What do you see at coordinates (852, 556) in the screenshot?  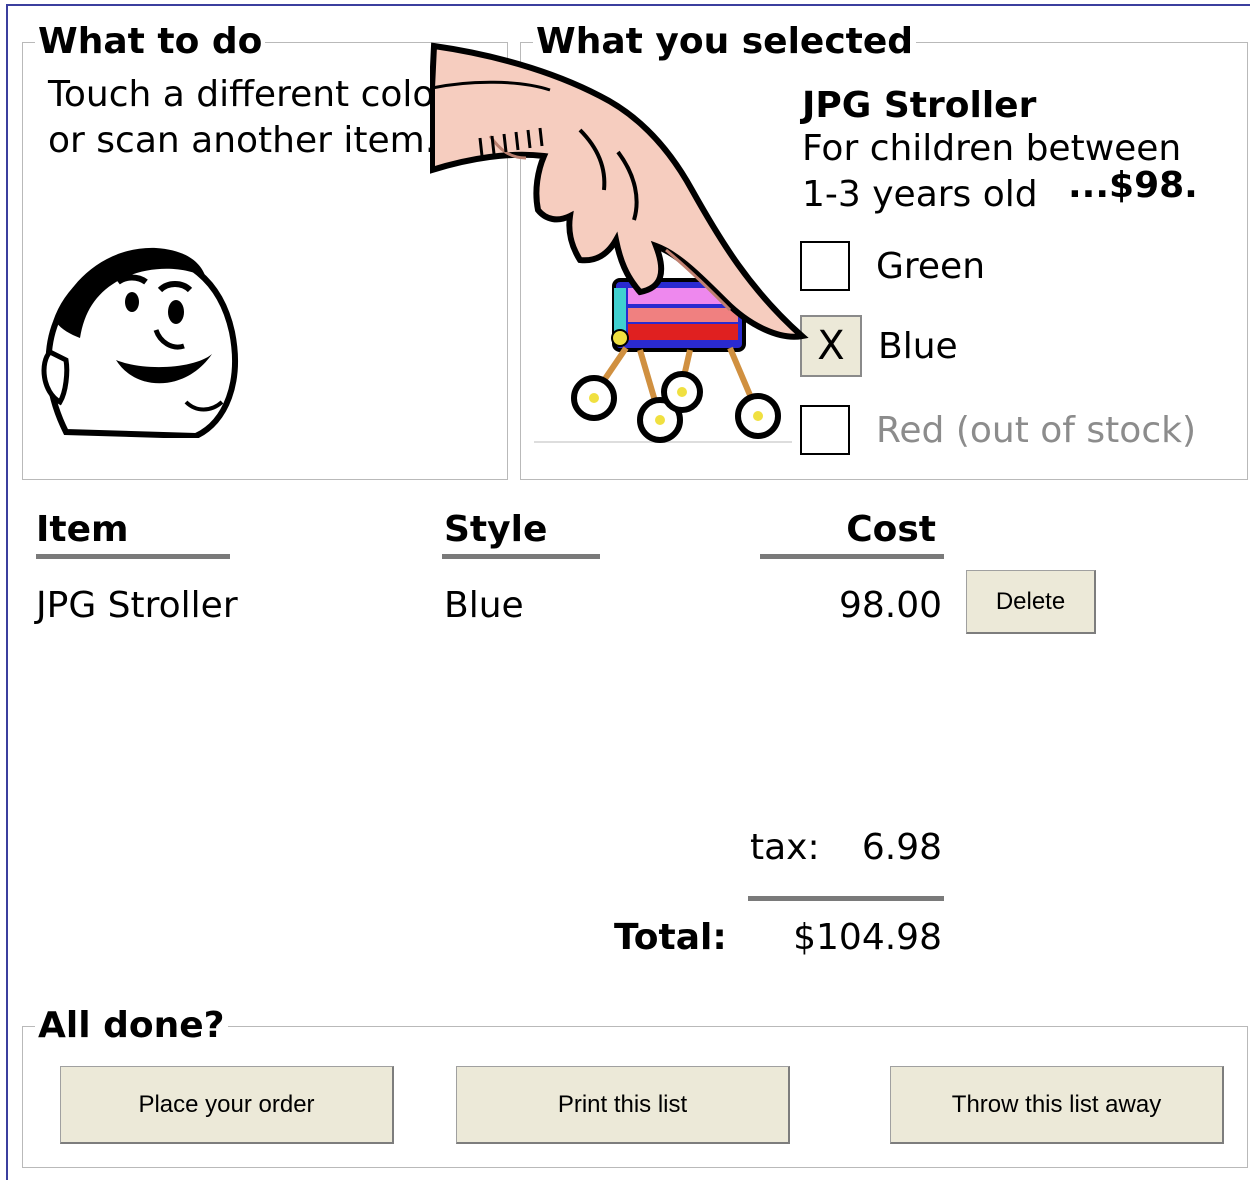 I see `header-cost-underline` at bounding box center [852, 556].